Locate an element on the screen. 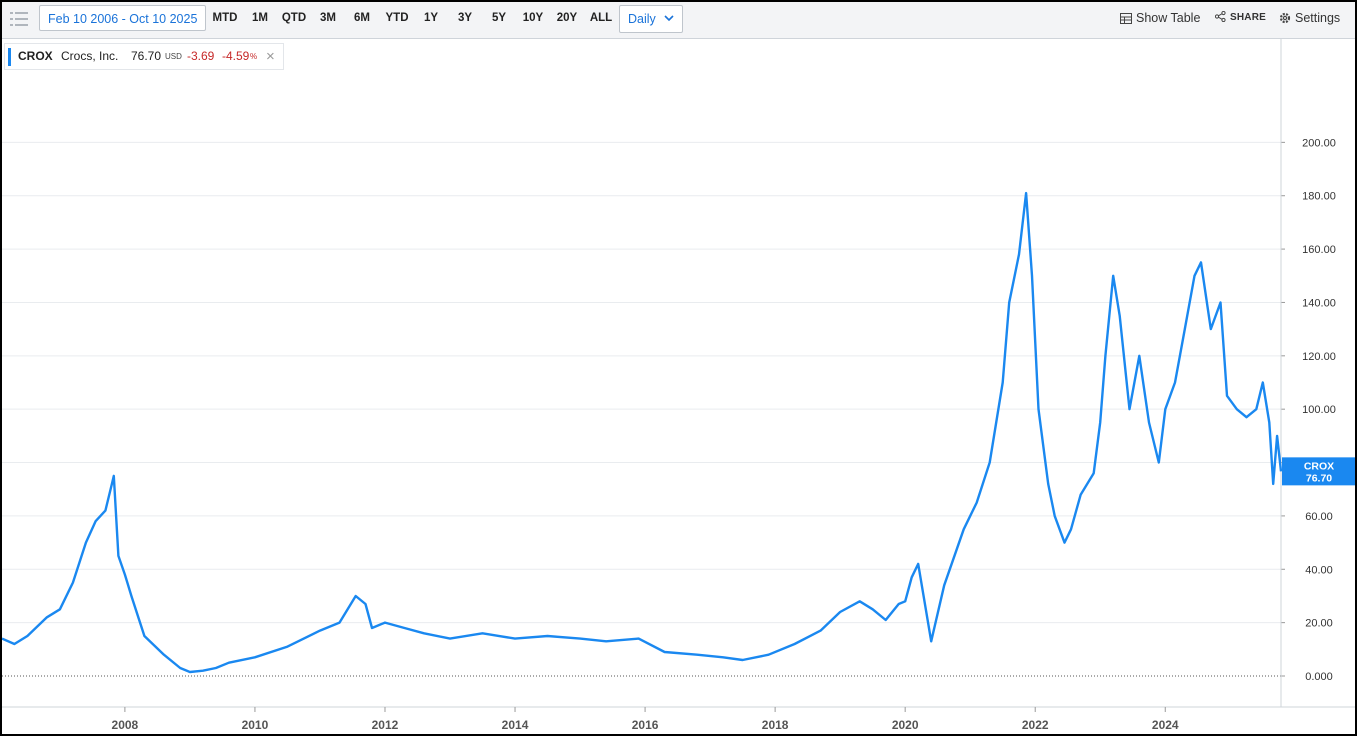 The image size is (1357, 736). period-10y-button: 10Y is located at coordinates (533, 18).